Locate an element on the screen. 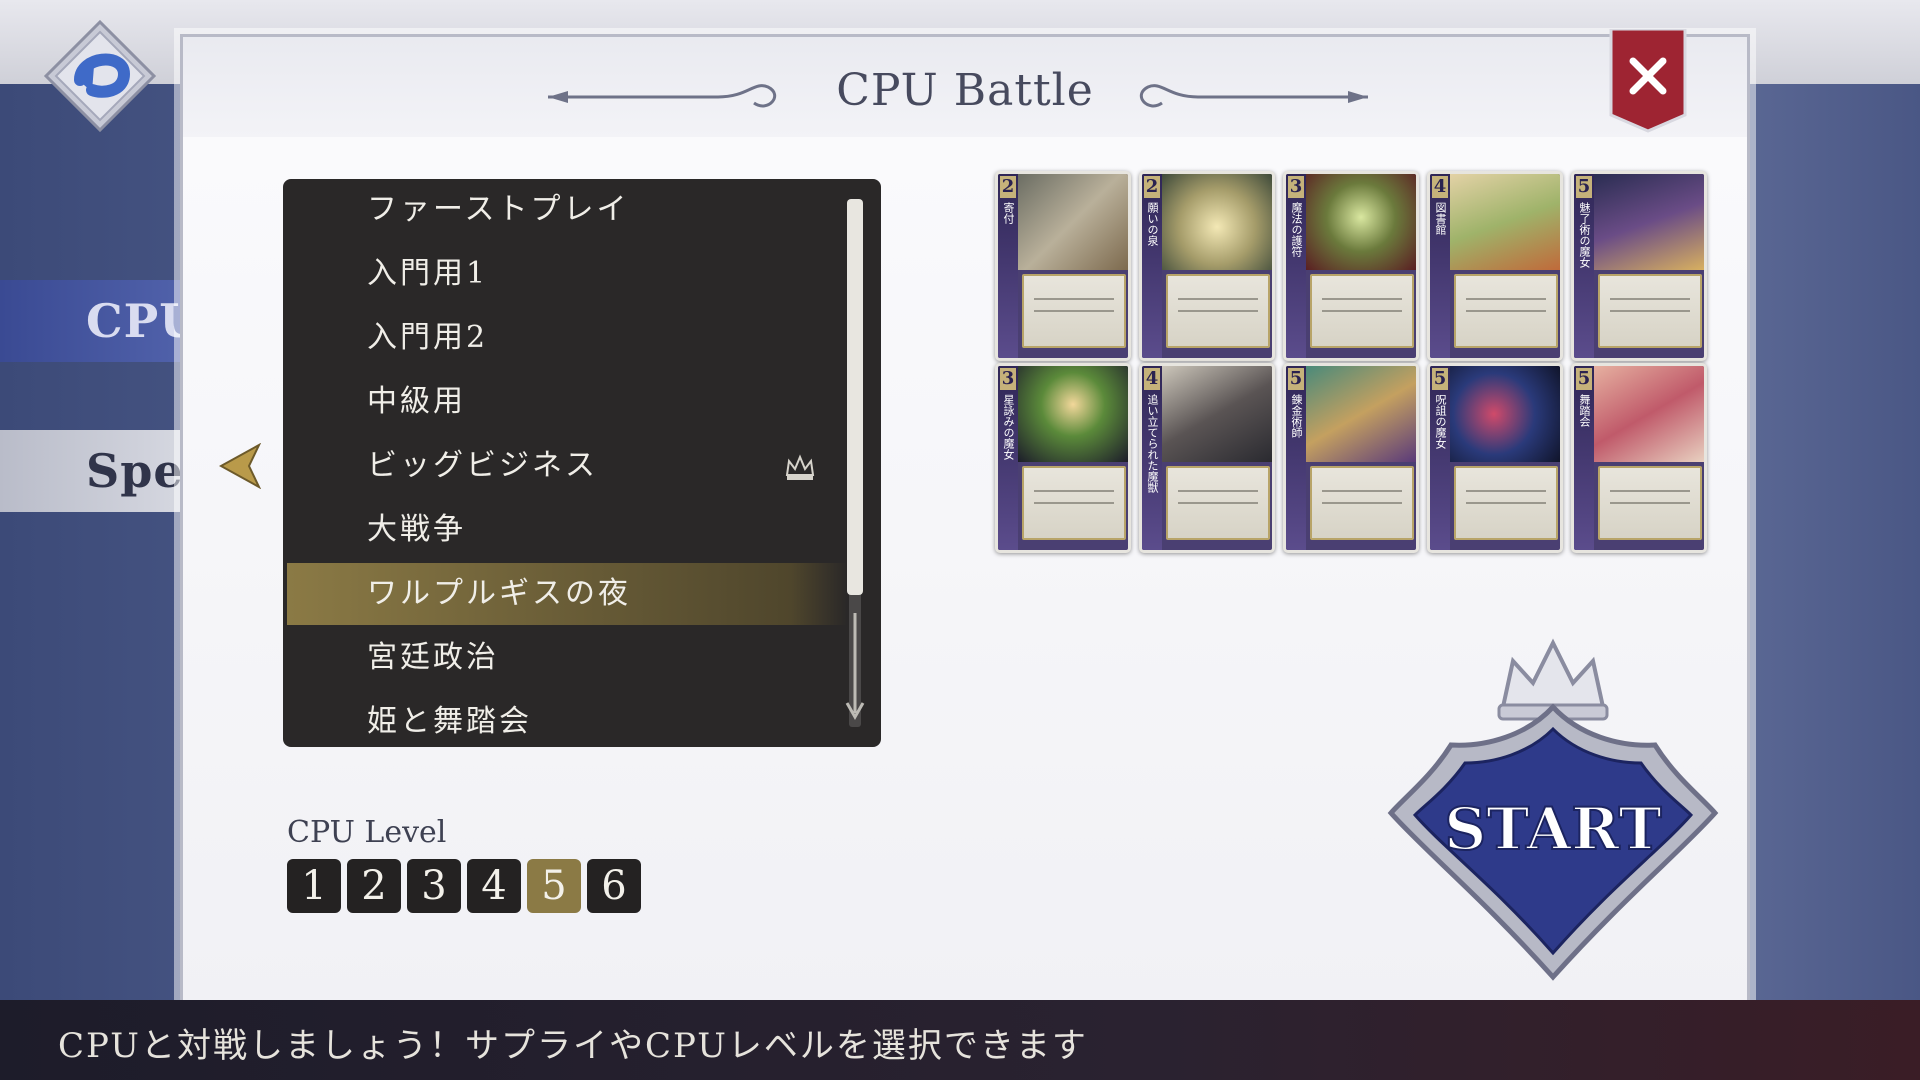 Image resolution: width=1920 pixels, height=1080 pixels. list-item: 宮廷政治 is located at coordinates (567, 658).